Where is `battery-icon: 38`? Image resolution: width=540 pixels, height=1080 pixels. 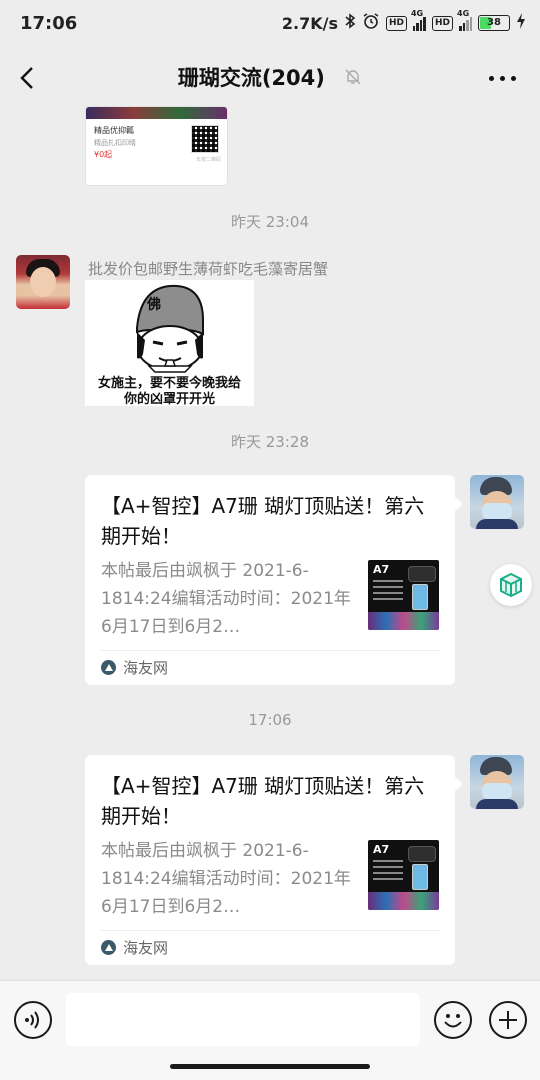
battery-icon: 38 is located at coordinates (494, 23).